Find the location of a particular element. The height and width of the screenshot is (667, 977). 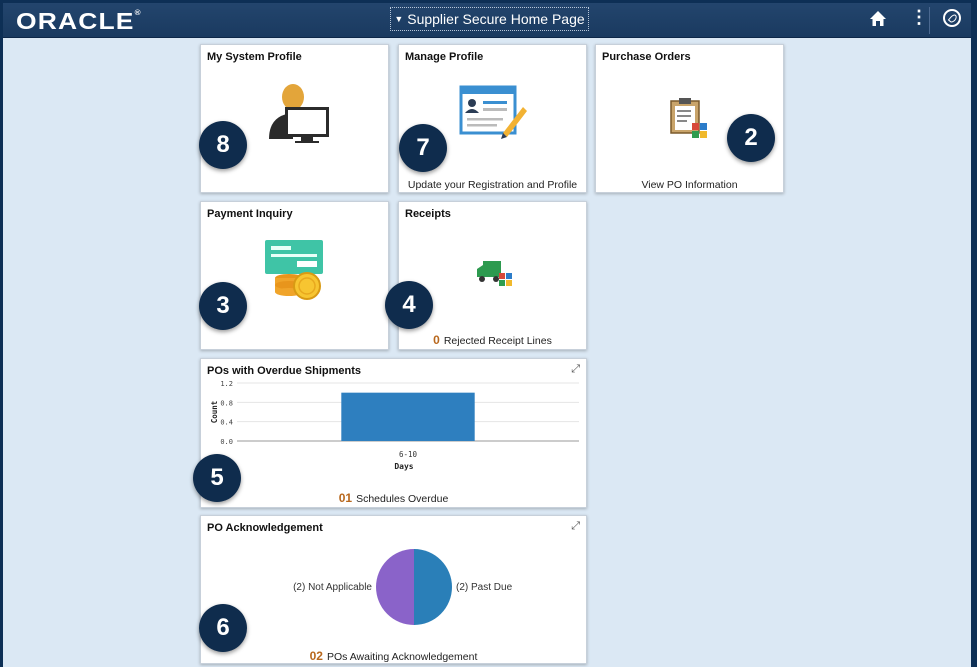

kpi-label: Schedules Overdue is located at coordinates (402, 499).